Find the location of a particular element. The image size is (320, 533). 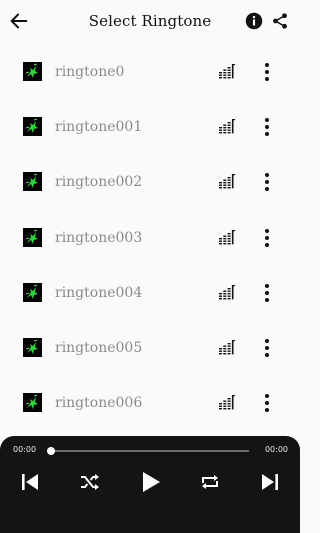

skip-previous-icon is located at coordinates (30, 482).